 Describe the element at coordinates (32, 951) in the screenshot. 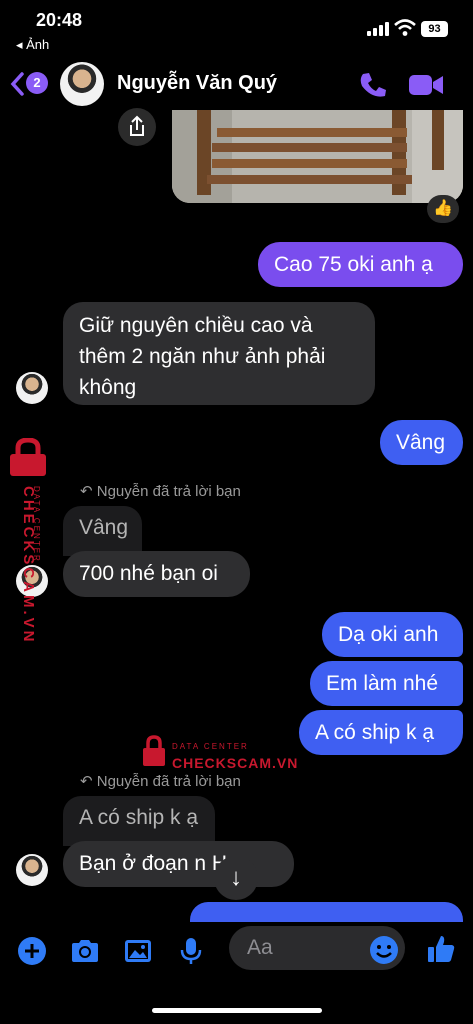

I see `plus-icon` at that location.